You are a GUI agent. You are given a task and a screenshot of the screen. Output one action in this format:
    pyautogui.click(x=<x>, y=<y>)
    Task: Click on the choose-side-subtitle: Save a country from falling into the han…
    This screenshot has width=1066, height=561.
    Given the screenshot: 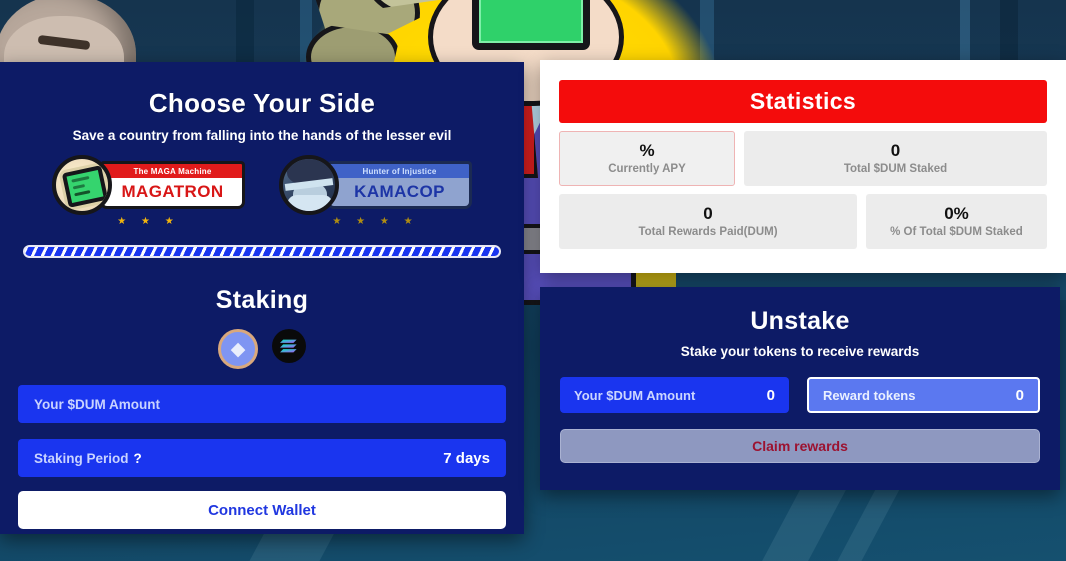 What is the action you would take?
    pyautogui.click(x=262, y=135)
    